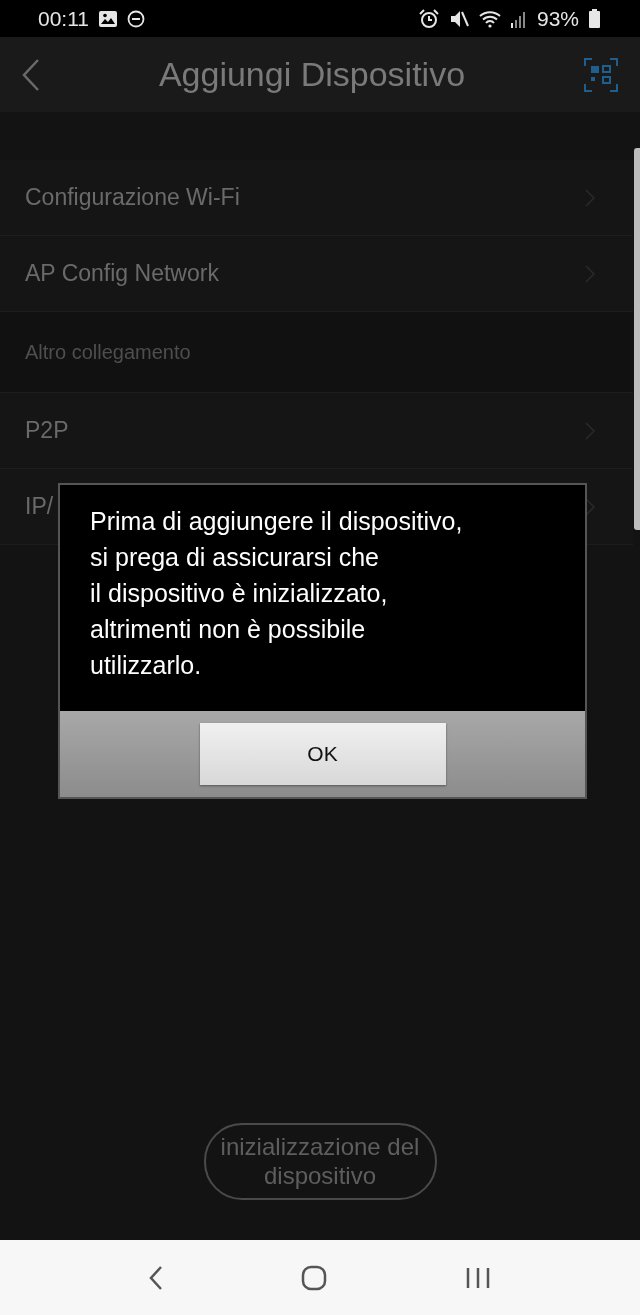  What do you see at coordinates (518, 18) in the screenshot?
I see `signal-icon` at bounding box center [518, 18].